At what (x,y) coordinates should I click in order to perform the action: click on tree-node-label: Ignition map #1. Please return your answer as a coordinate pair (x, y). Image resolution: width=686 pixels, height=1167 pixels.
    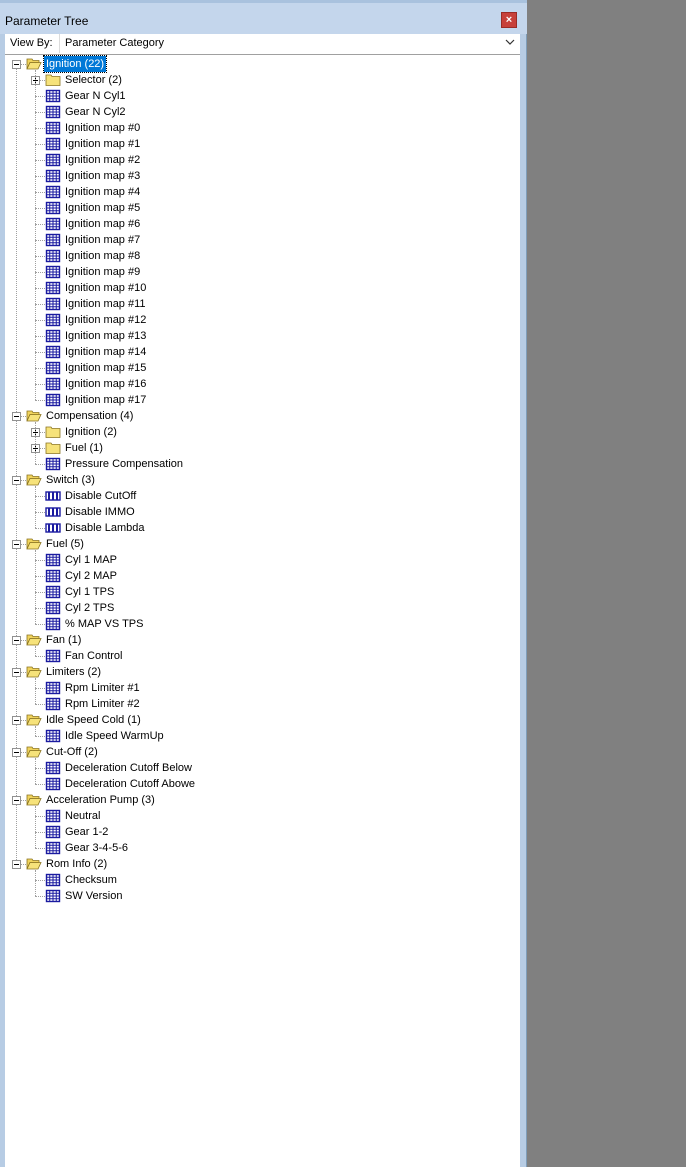
    Looking at the image, I should click on (103, 144).